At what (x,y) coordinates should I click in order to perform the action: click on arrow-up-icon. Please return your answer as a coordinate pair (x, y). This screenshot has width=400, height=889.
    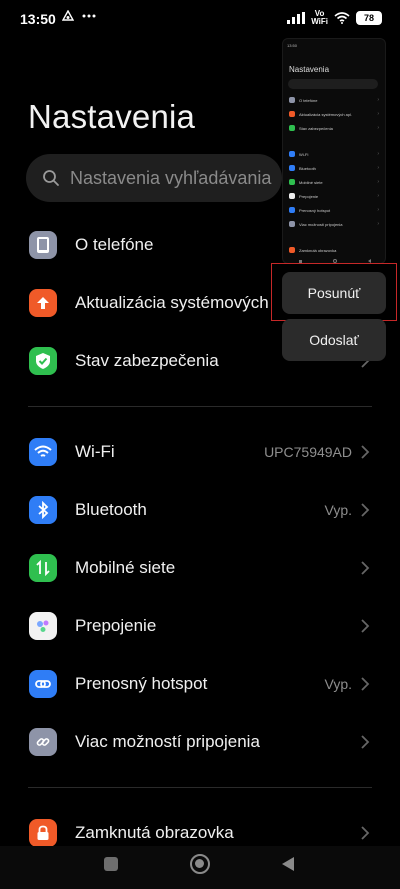
    Looking at the image, I should click on (43, 303).